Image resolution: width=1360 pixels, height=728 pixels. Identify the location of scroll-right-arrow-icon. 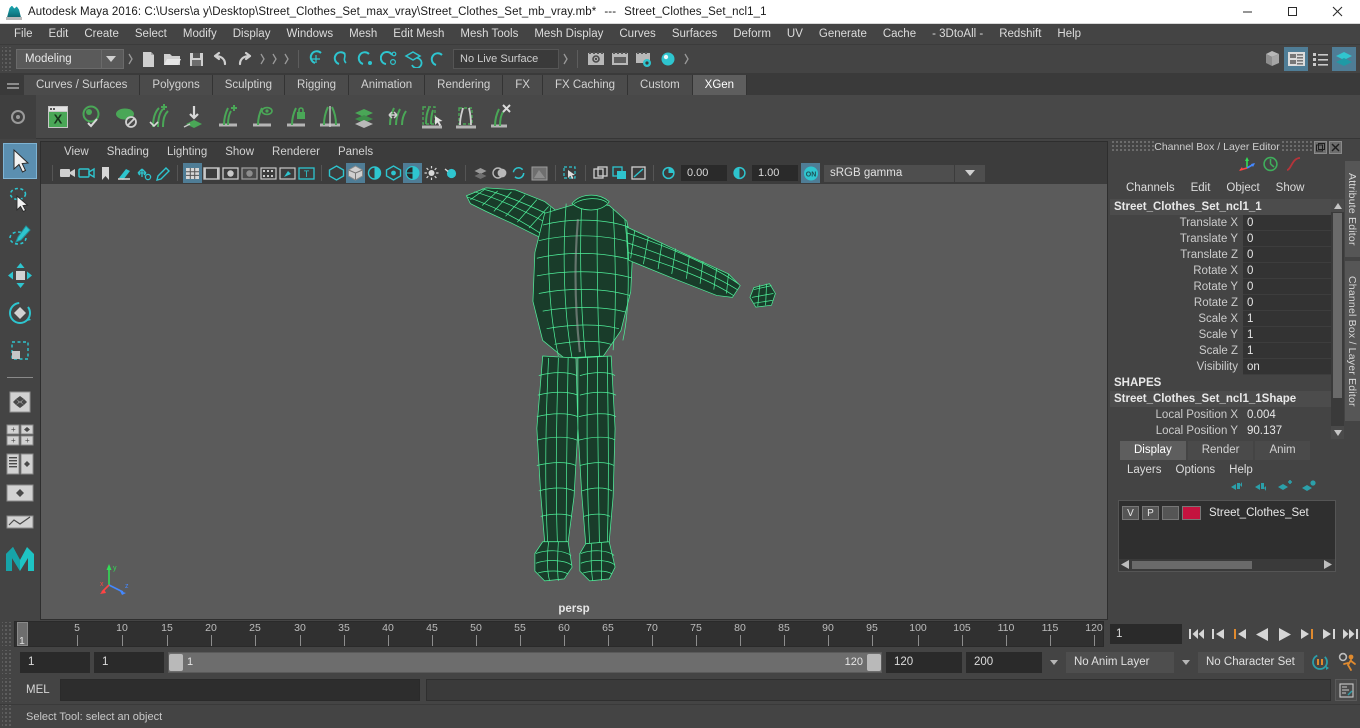
(1328, 565).